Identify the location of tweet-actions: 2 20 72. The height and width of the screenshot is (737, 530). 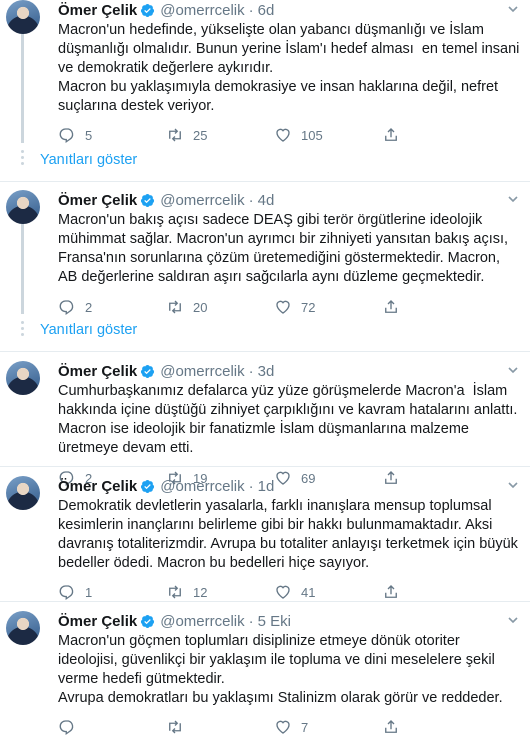
(290, 307).